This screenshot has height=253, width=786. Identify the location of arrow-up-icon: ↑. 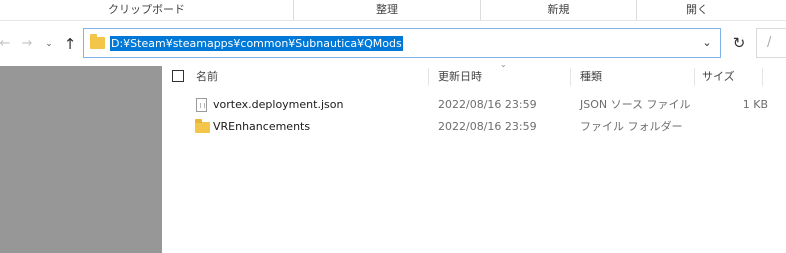
(70, 44).